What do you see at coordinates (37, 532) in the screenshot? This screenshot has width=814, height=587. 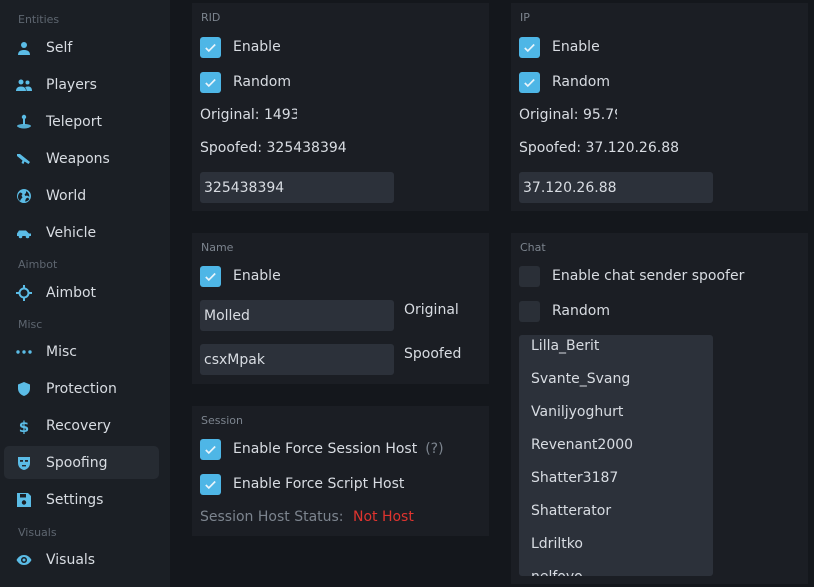 I see `sidebar-section-visuals: Visuals` at bounding box center [37, 532].